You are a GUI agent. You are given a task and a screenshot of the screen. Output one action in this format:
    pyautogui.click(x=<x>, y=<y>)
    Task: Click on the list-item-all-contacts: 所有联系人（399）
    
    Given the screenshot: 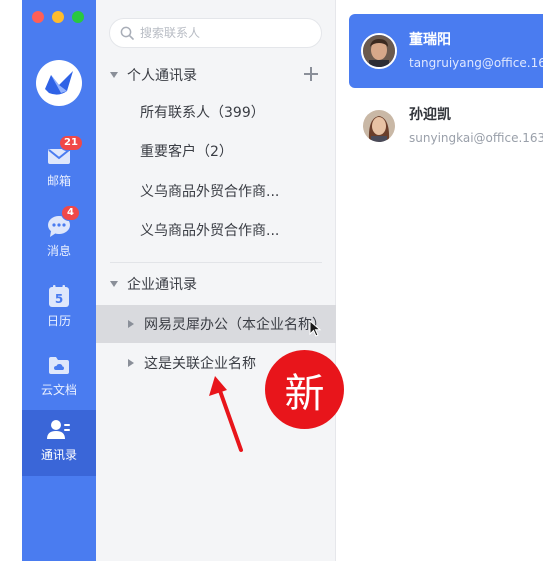 What is the action you would take?
    pyautogui.click(x=230, y=113)
    